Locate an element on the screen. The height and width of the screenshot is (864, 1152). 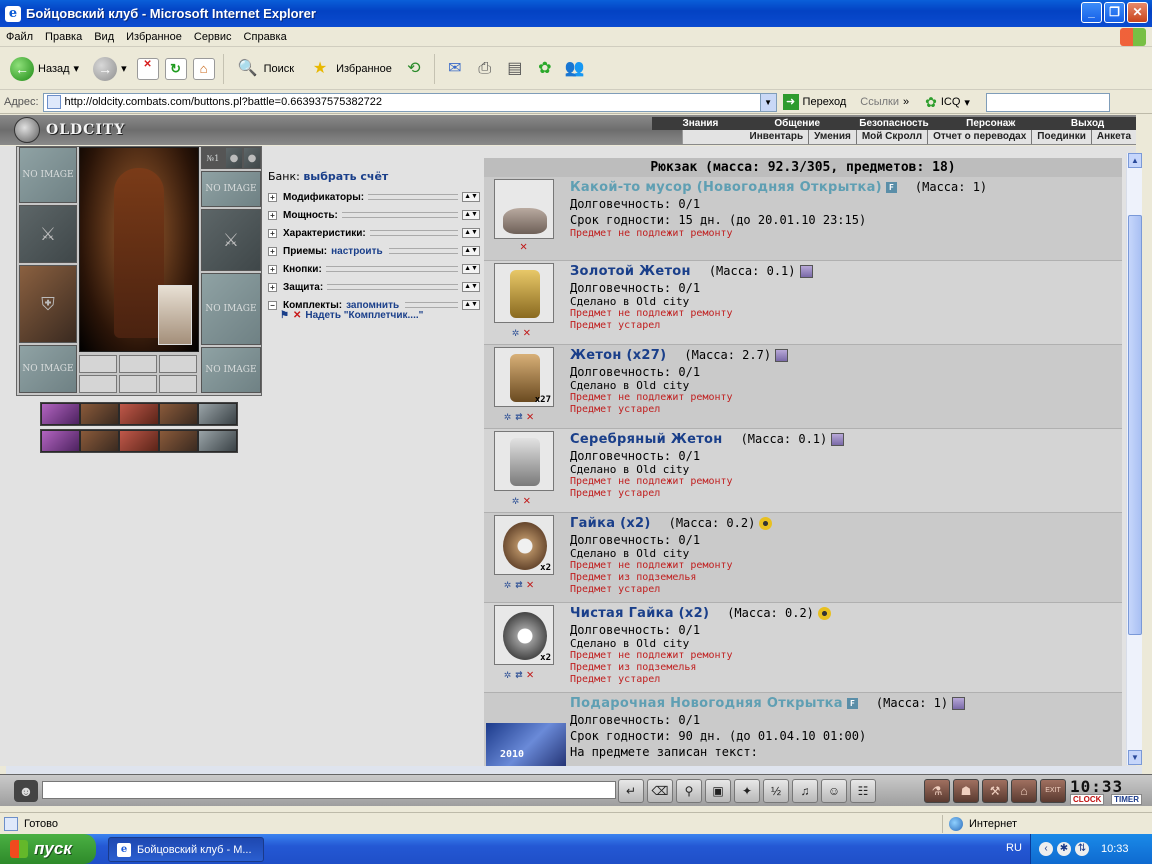
section-modifiers: + Модификаторы: ▲▼ is located at coordinates (374, 197).